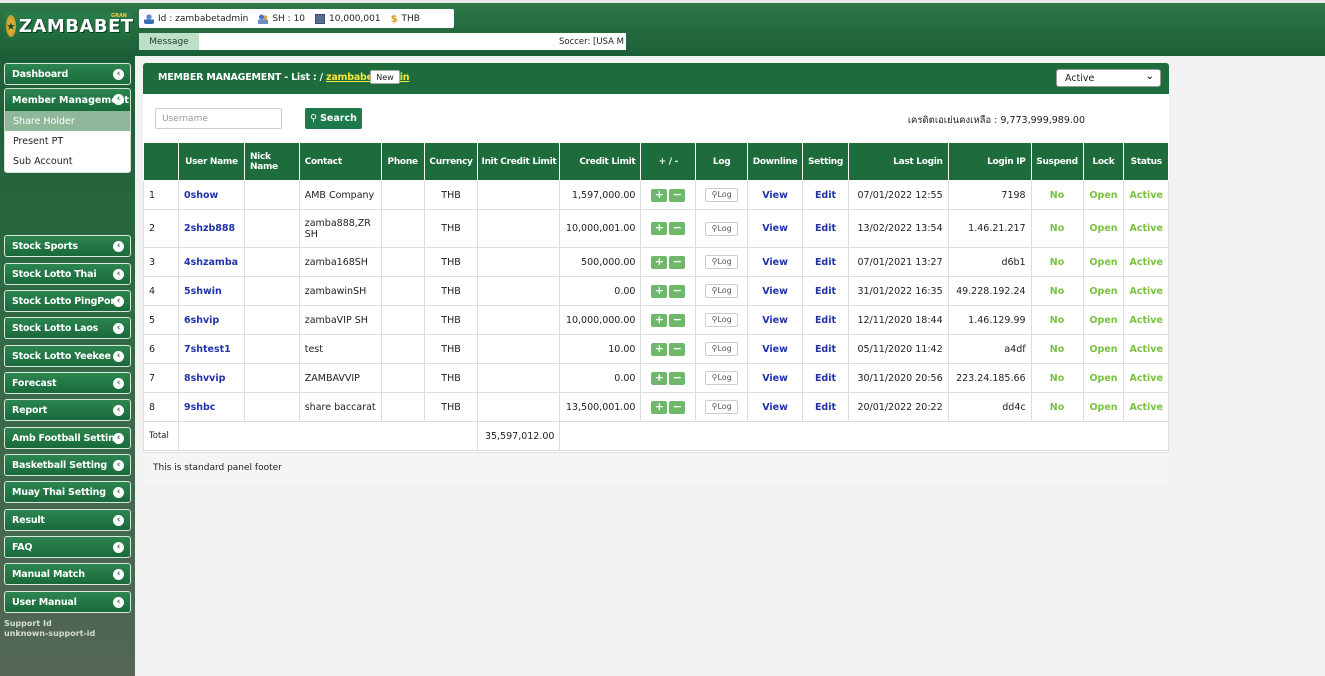  Describe the element at coordinates (67, 602) in the screenshot. I see `sidebar-item-user-manual: User Manual ‹` at that location.